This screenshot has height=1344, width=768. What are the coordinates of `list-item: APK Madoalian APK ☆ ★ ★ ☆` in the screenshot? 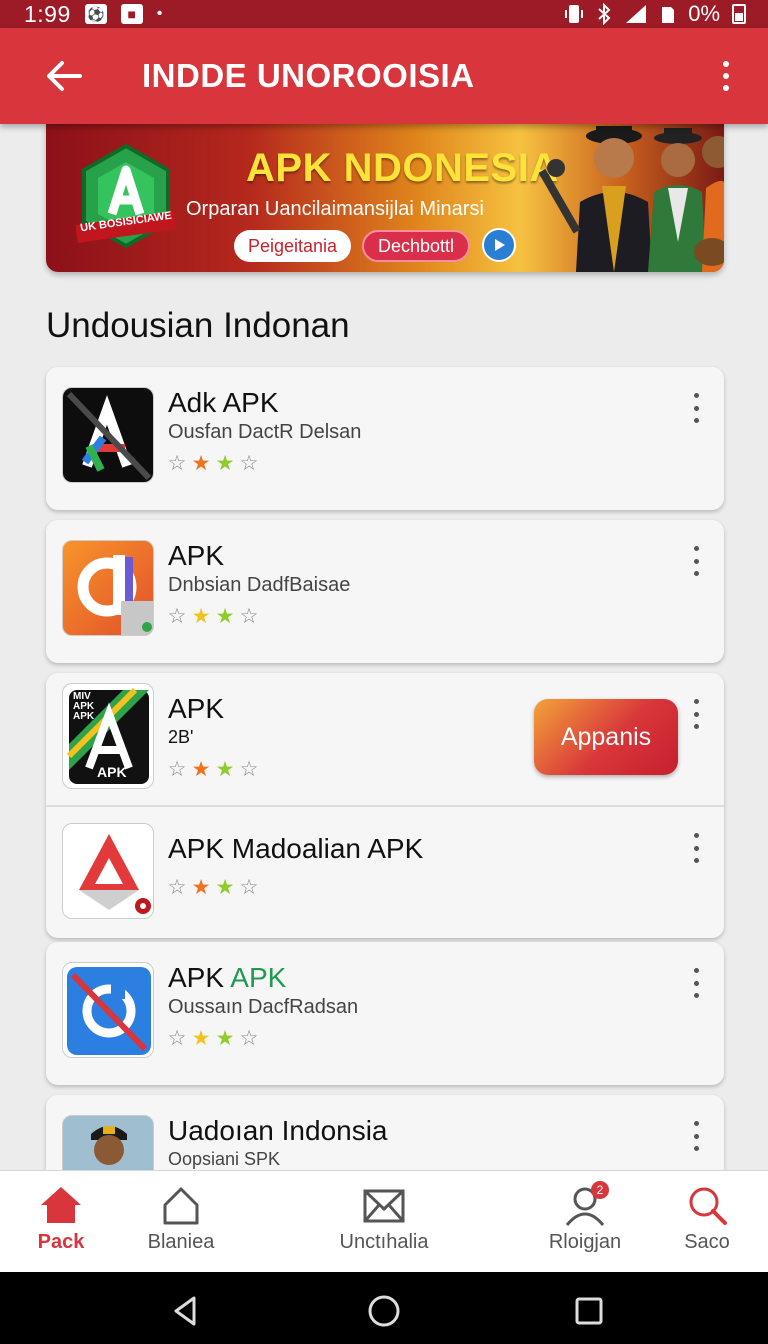 It's located at (385, 873).